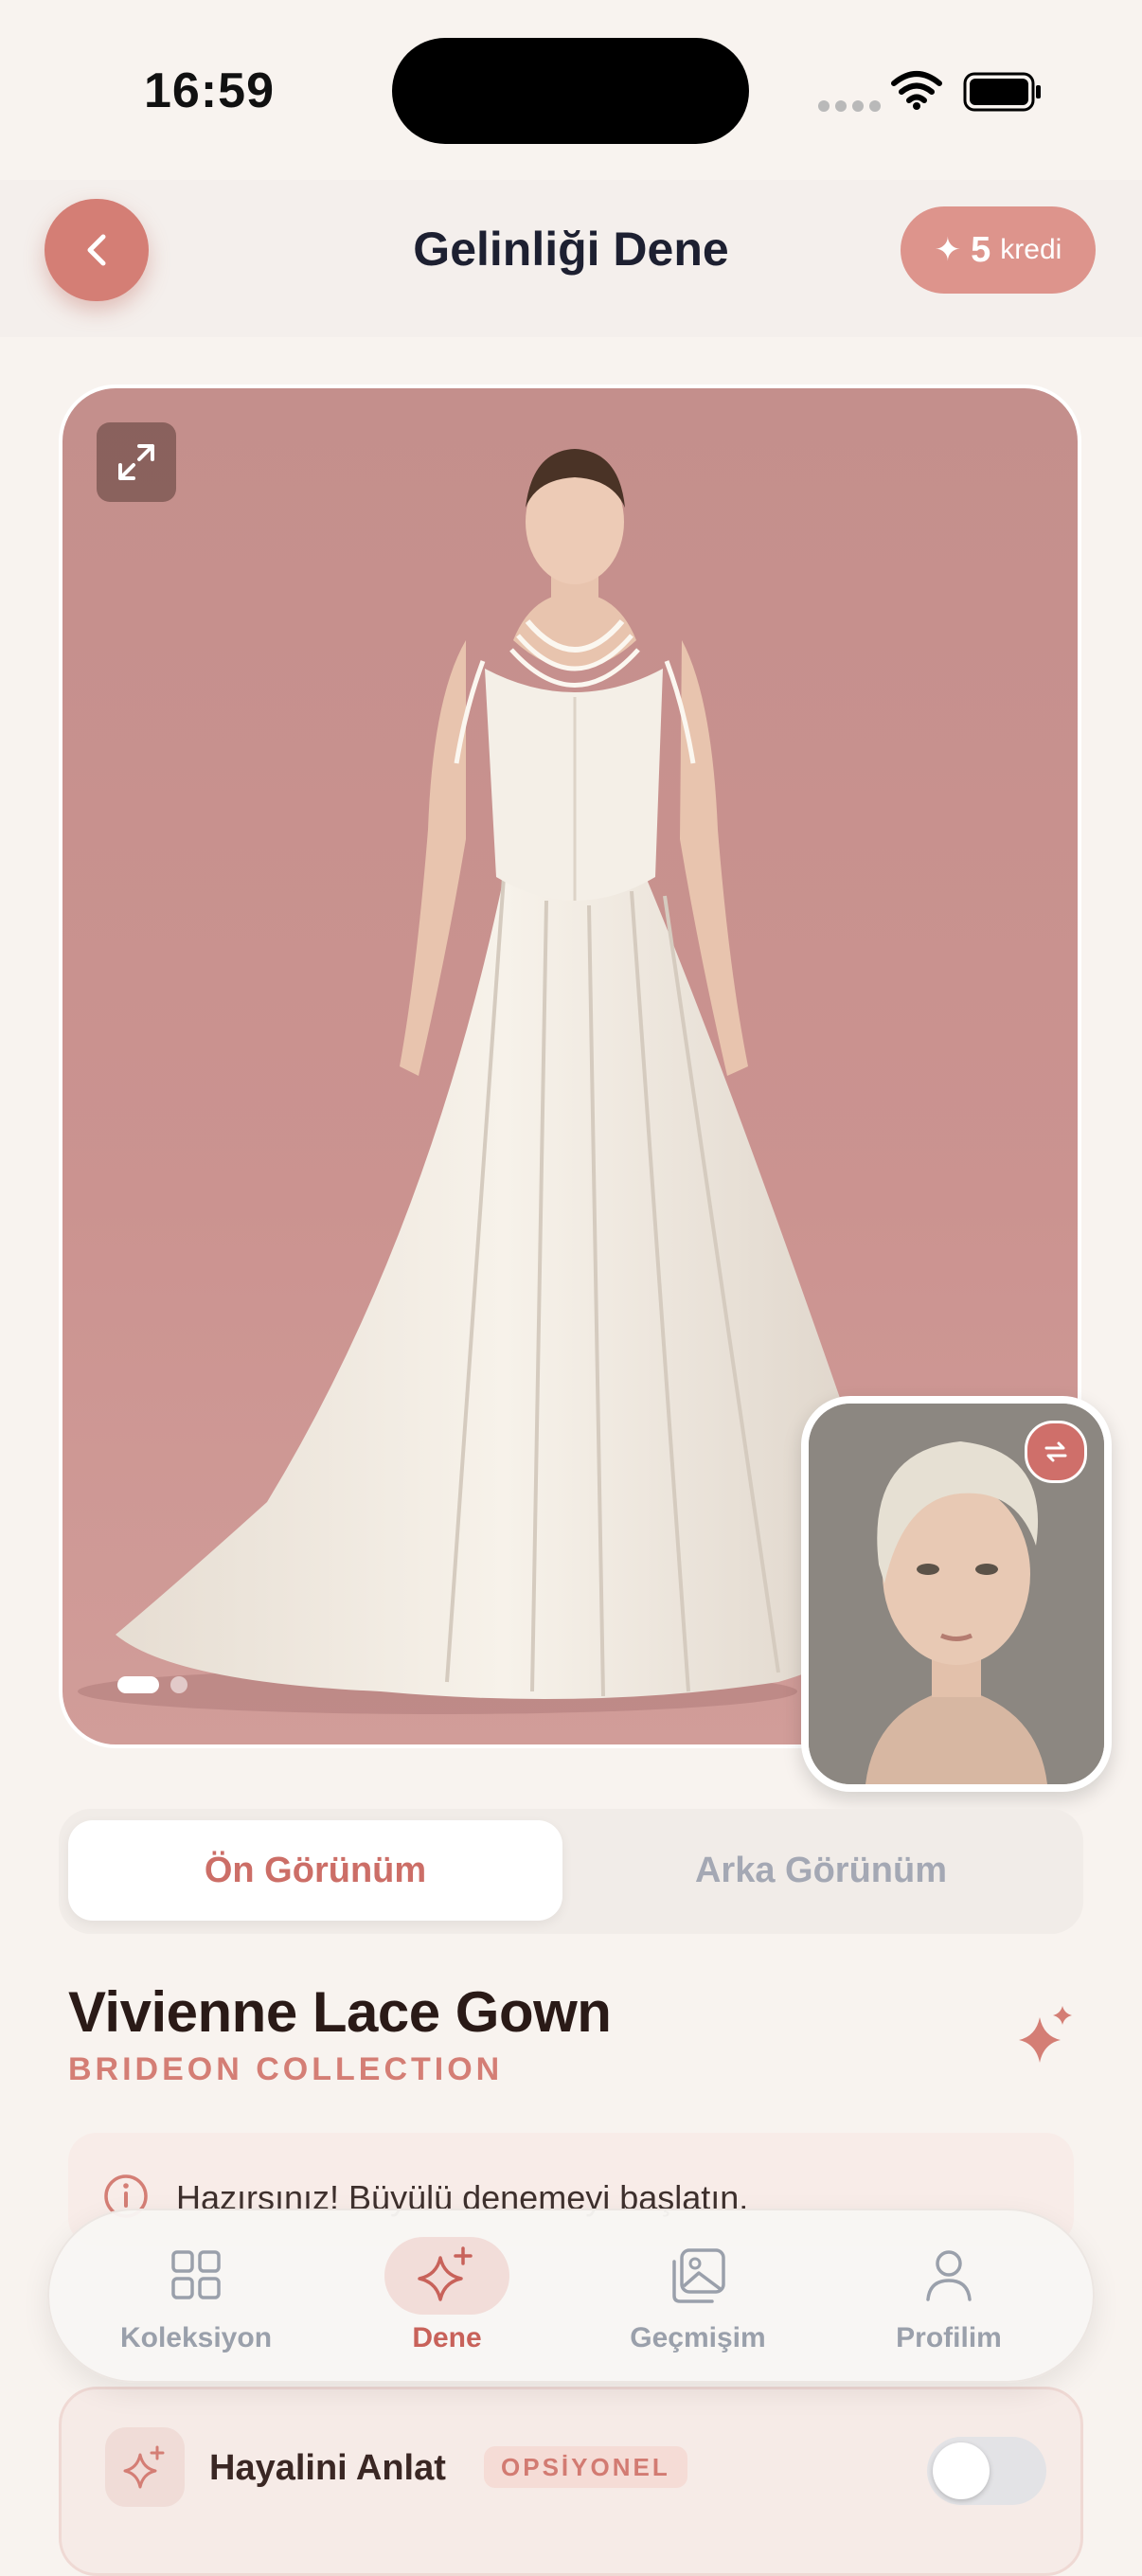 The width and height of the screenshot is (1142, 2576). I want to click on wifi-icon, so click(916, 90).